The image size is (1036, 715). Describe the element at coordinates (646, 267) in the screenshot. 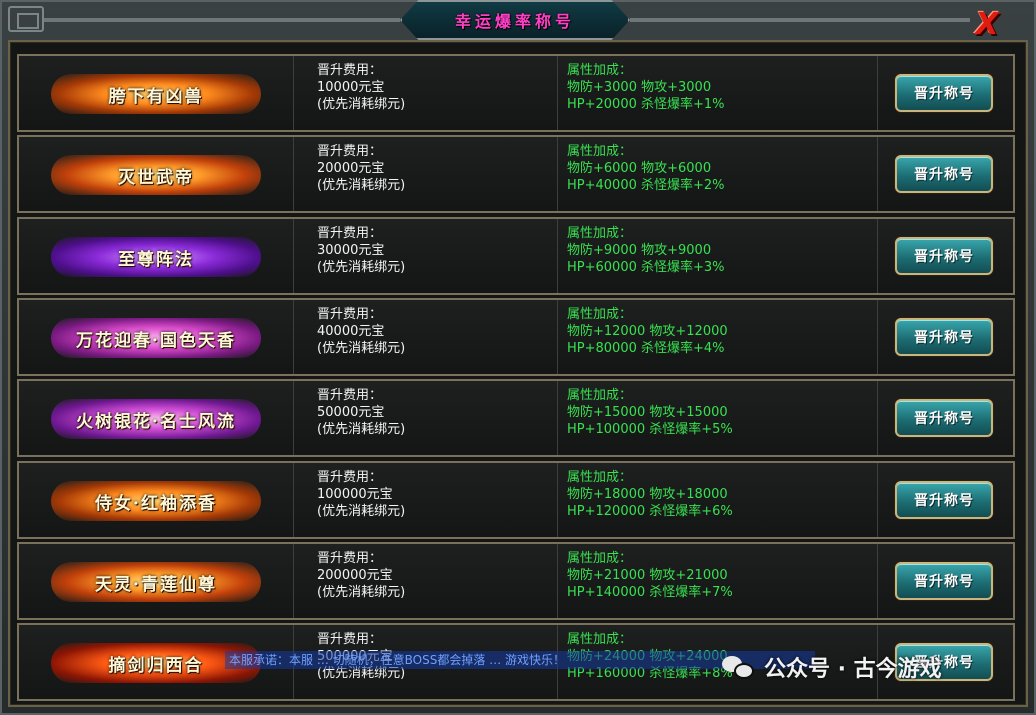

I see `attribute-line-2: HP+60000 杀怪爆率+3%` at that location.